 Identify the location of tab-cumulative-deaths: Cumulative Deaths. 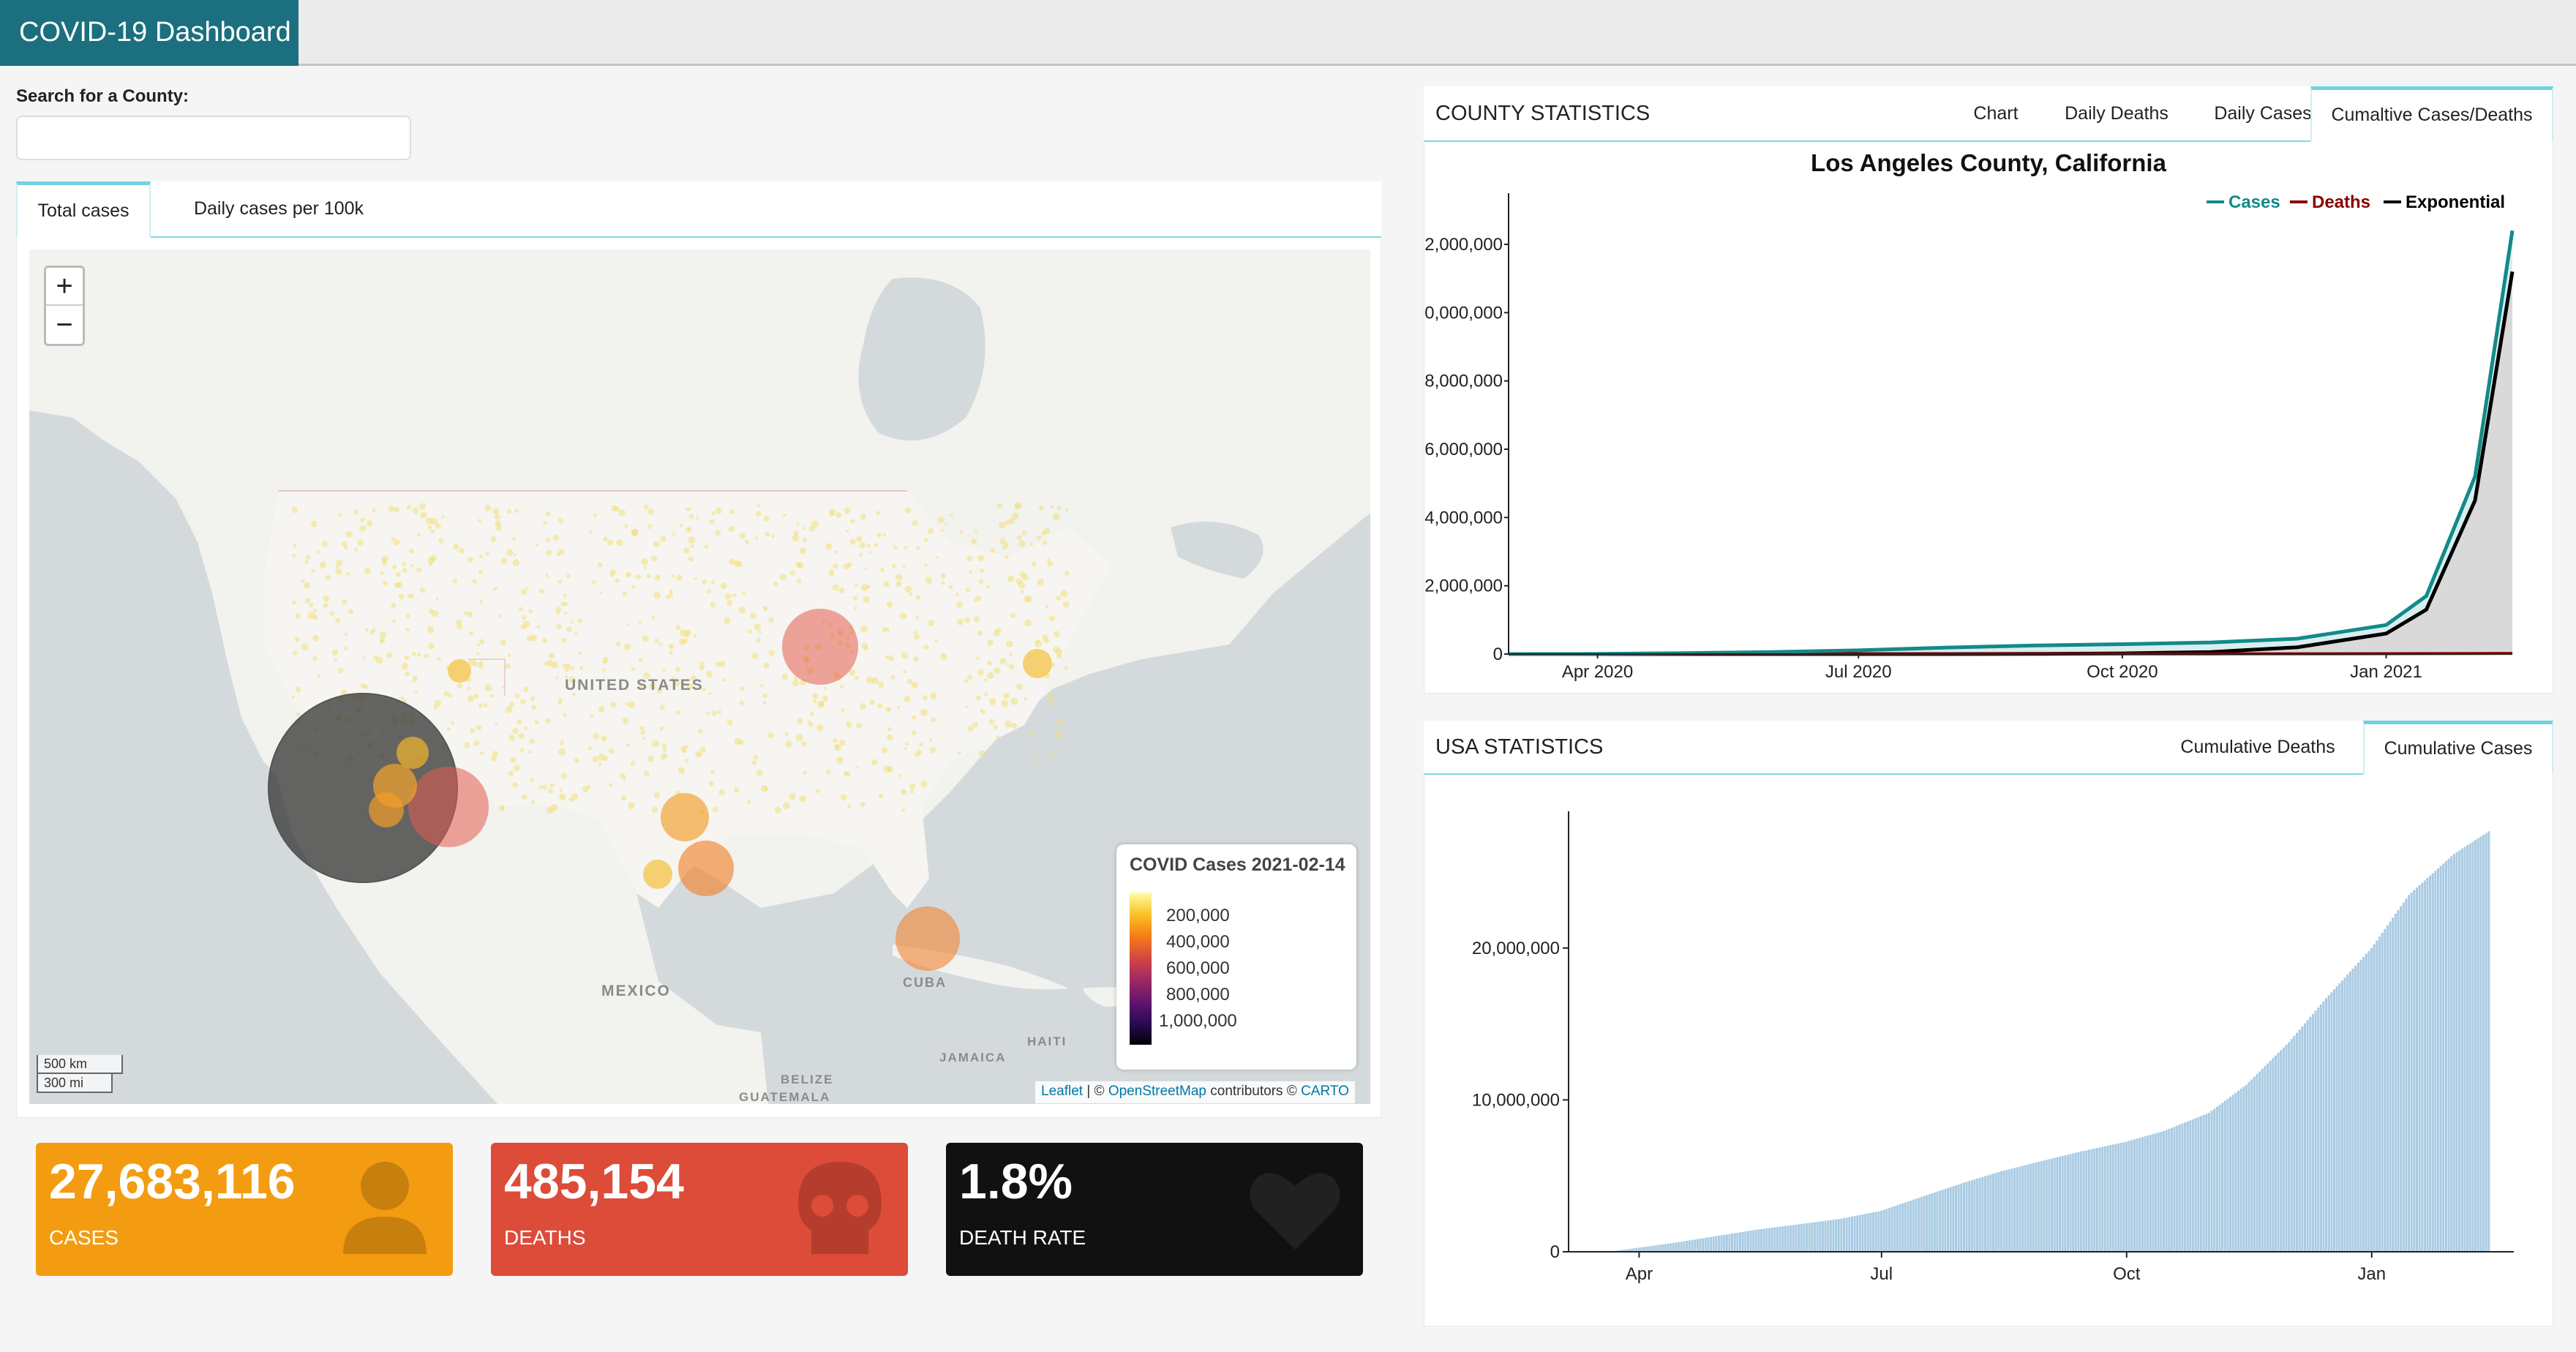
(2258, 747).